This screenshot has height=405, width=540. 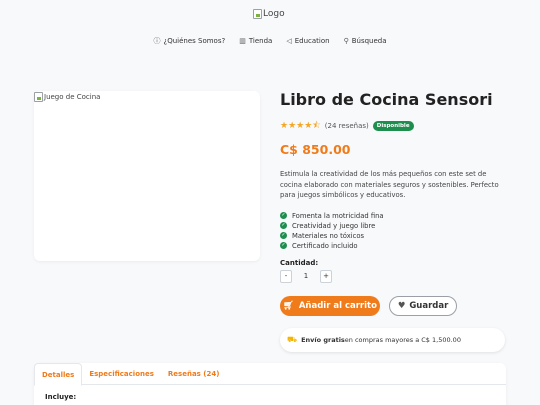 What do you see at coordinates (72, 97) in the screenshot?
I see `product-image-alt-text: Juego de Cocina` at bounding box center [72, 97].